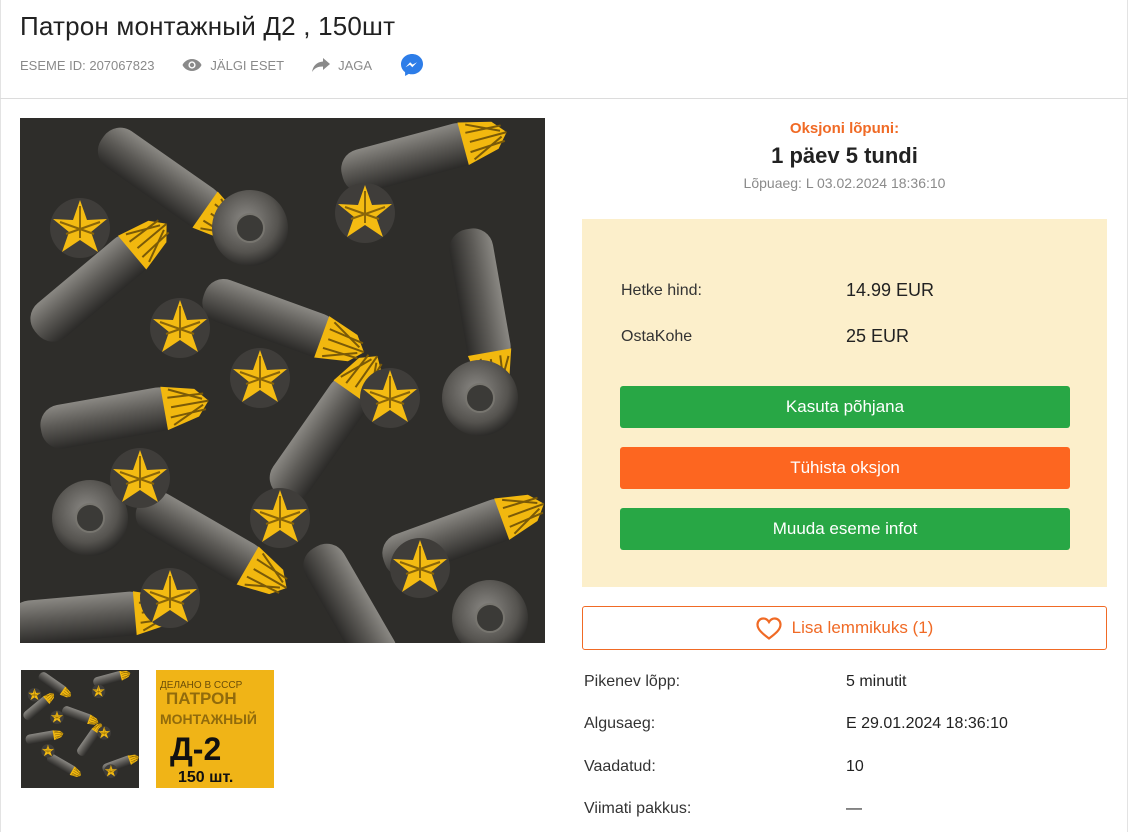 This screenshot has width=1132, height=832. I want to click on add-favorite-button: Lisa lemmikuks (1), so click(844, 628).